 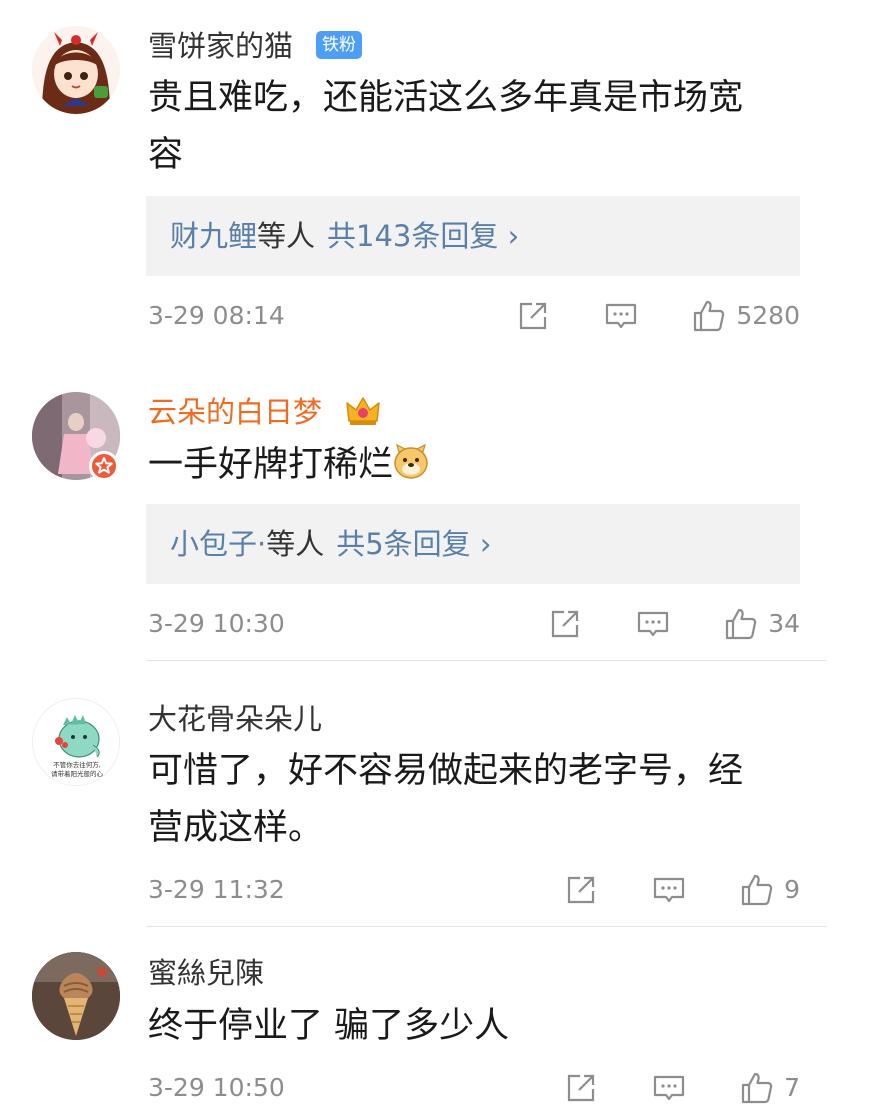 What do you see at coordinates (581, 1088) in the screenshot?
I see `share-icon` at bounding box center [581, 1088].